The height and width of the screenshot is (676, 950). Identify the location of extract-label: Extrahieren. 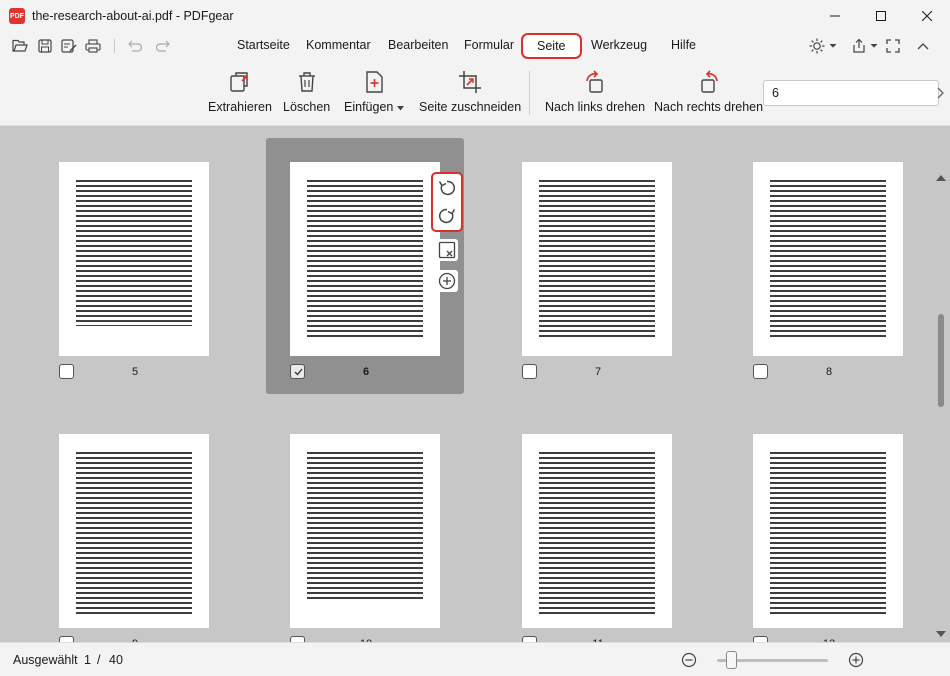
(240, 107).